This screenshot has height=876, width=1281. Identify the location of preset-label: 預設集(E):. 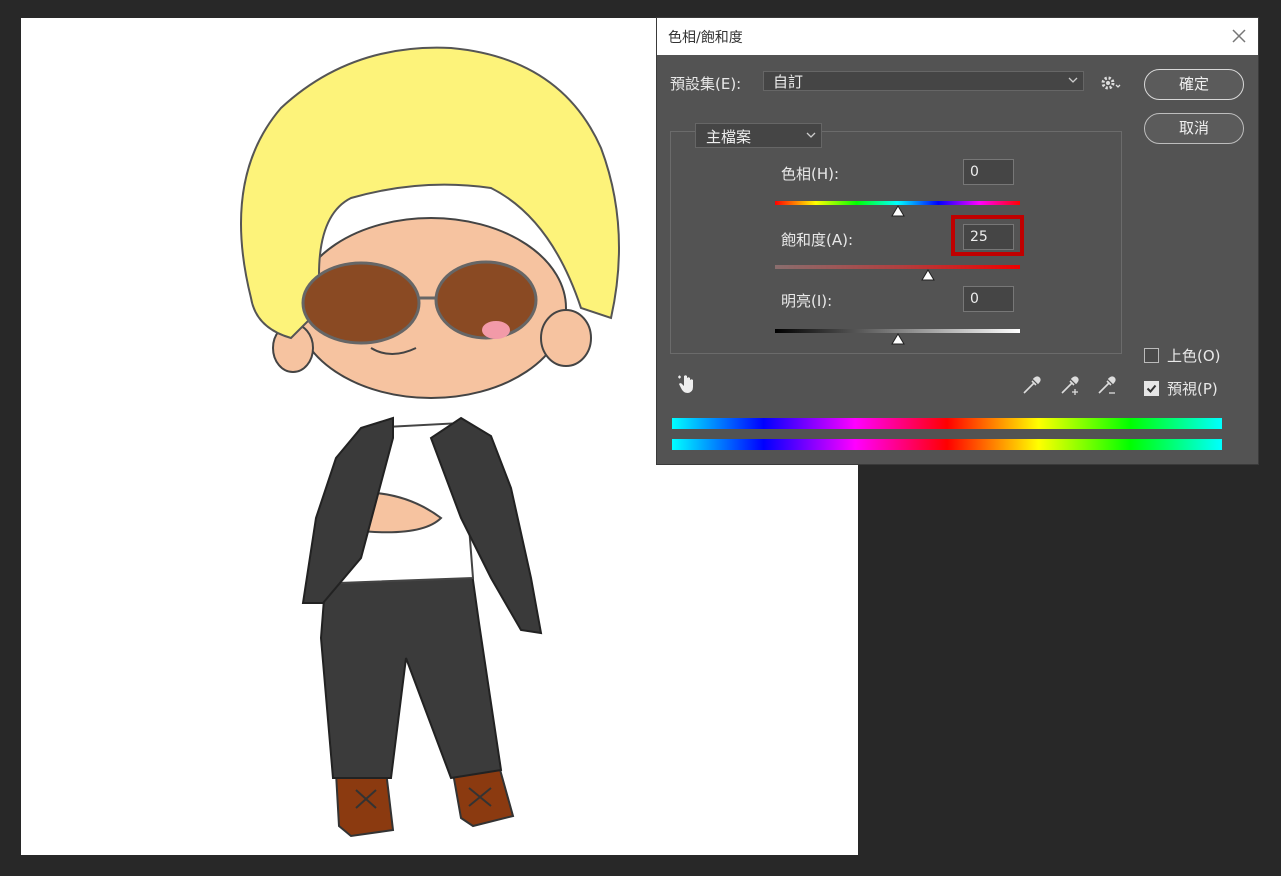
(706, 84).